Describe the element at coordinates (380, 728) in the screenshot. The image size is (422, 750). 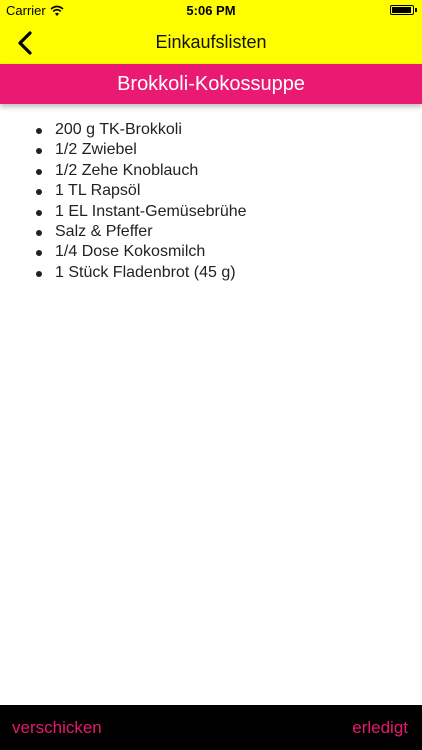
I see `done-button: erledigt` at that location.